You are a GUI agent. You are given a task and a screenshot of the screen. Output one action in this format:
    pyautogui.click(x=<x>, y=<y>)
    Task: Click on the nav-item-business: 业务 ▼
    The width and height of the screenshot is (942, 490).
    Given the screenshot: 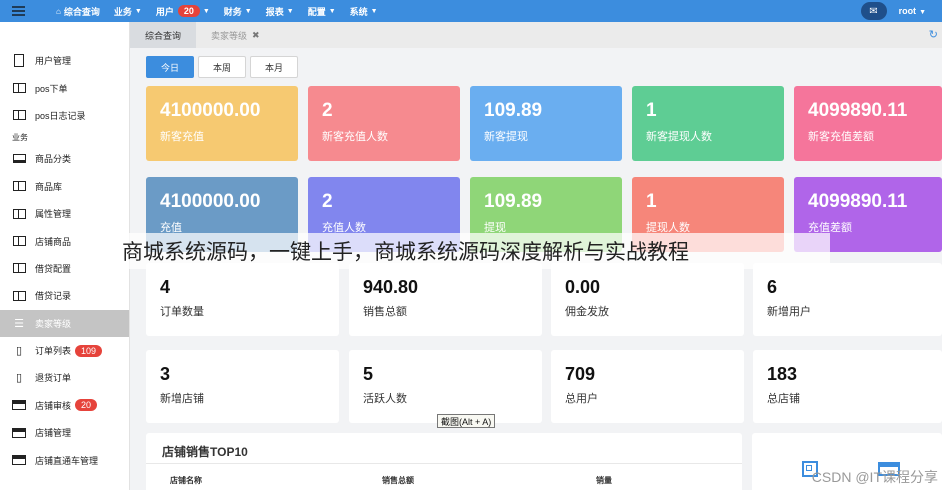 What is the action you would take?
    pyautogui.click(x=128, y=11)
    